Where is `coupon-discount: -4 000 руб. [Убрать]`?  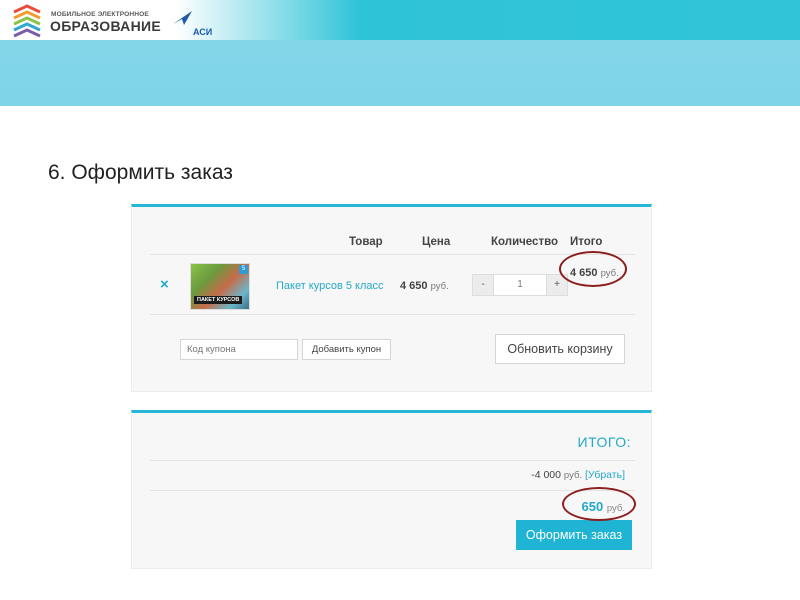
coupon-discount: -4 000 руб. [Убрать] is located at coordinates (578, 475).